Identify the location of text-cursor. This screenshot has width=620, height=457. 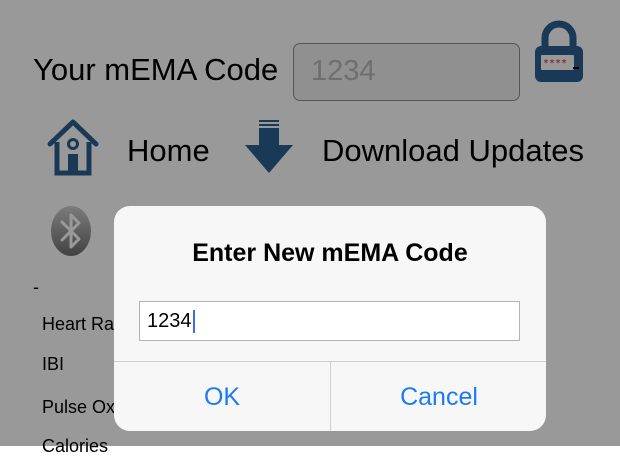
(193, 322).